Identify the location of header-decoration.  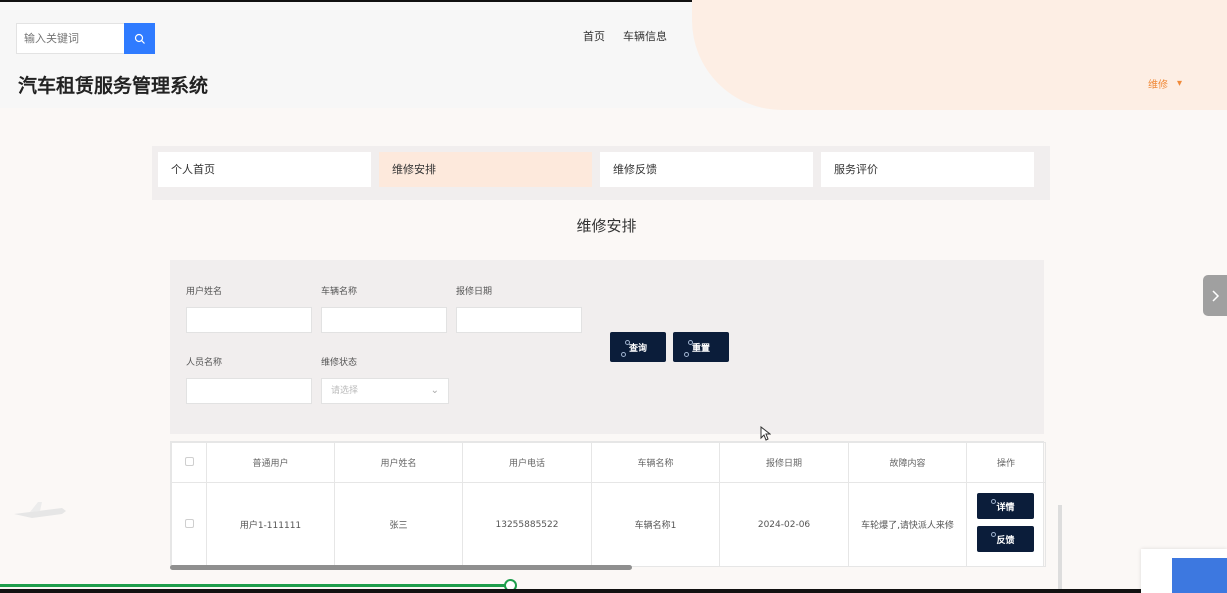
(959, 55).